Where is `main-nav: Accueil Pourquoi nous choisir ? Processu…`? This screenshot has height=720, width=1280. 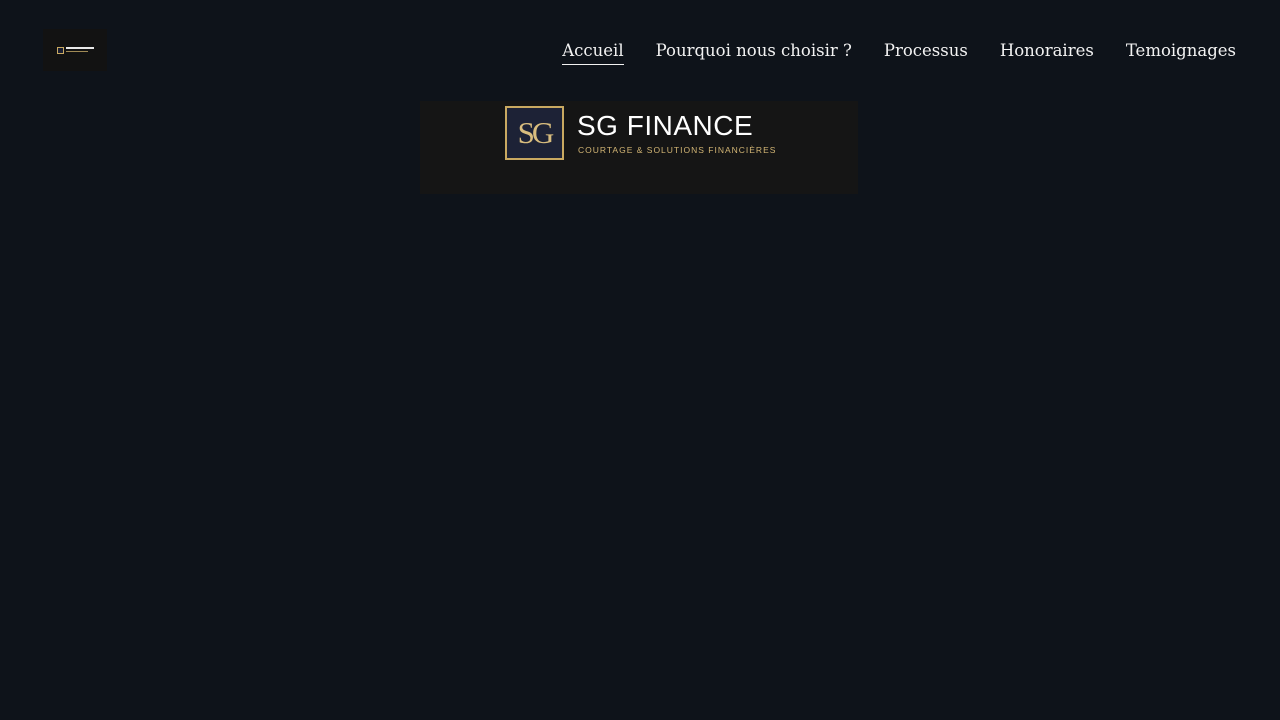 main-nav: Accueil Pourquoi nous choisir ? Processu… is located at coordinates (899, 52).